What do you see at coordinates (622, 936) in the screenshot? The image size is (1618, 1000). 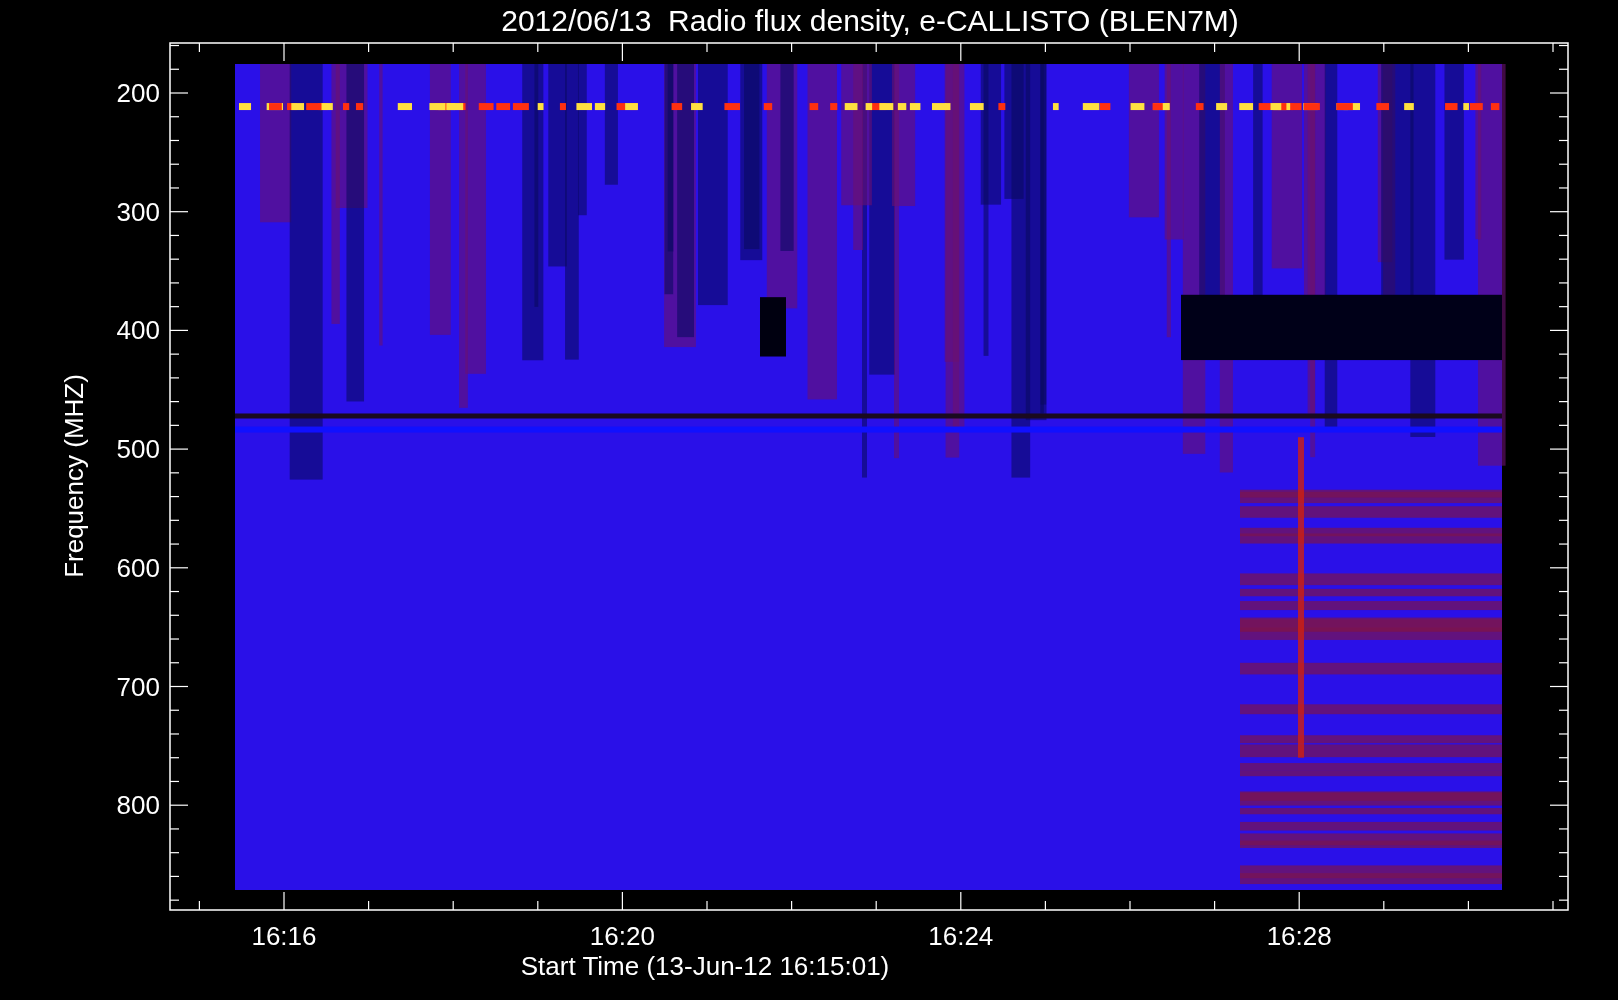 I see `x-tick-label: 16:20` at bounding box center [622, 936].